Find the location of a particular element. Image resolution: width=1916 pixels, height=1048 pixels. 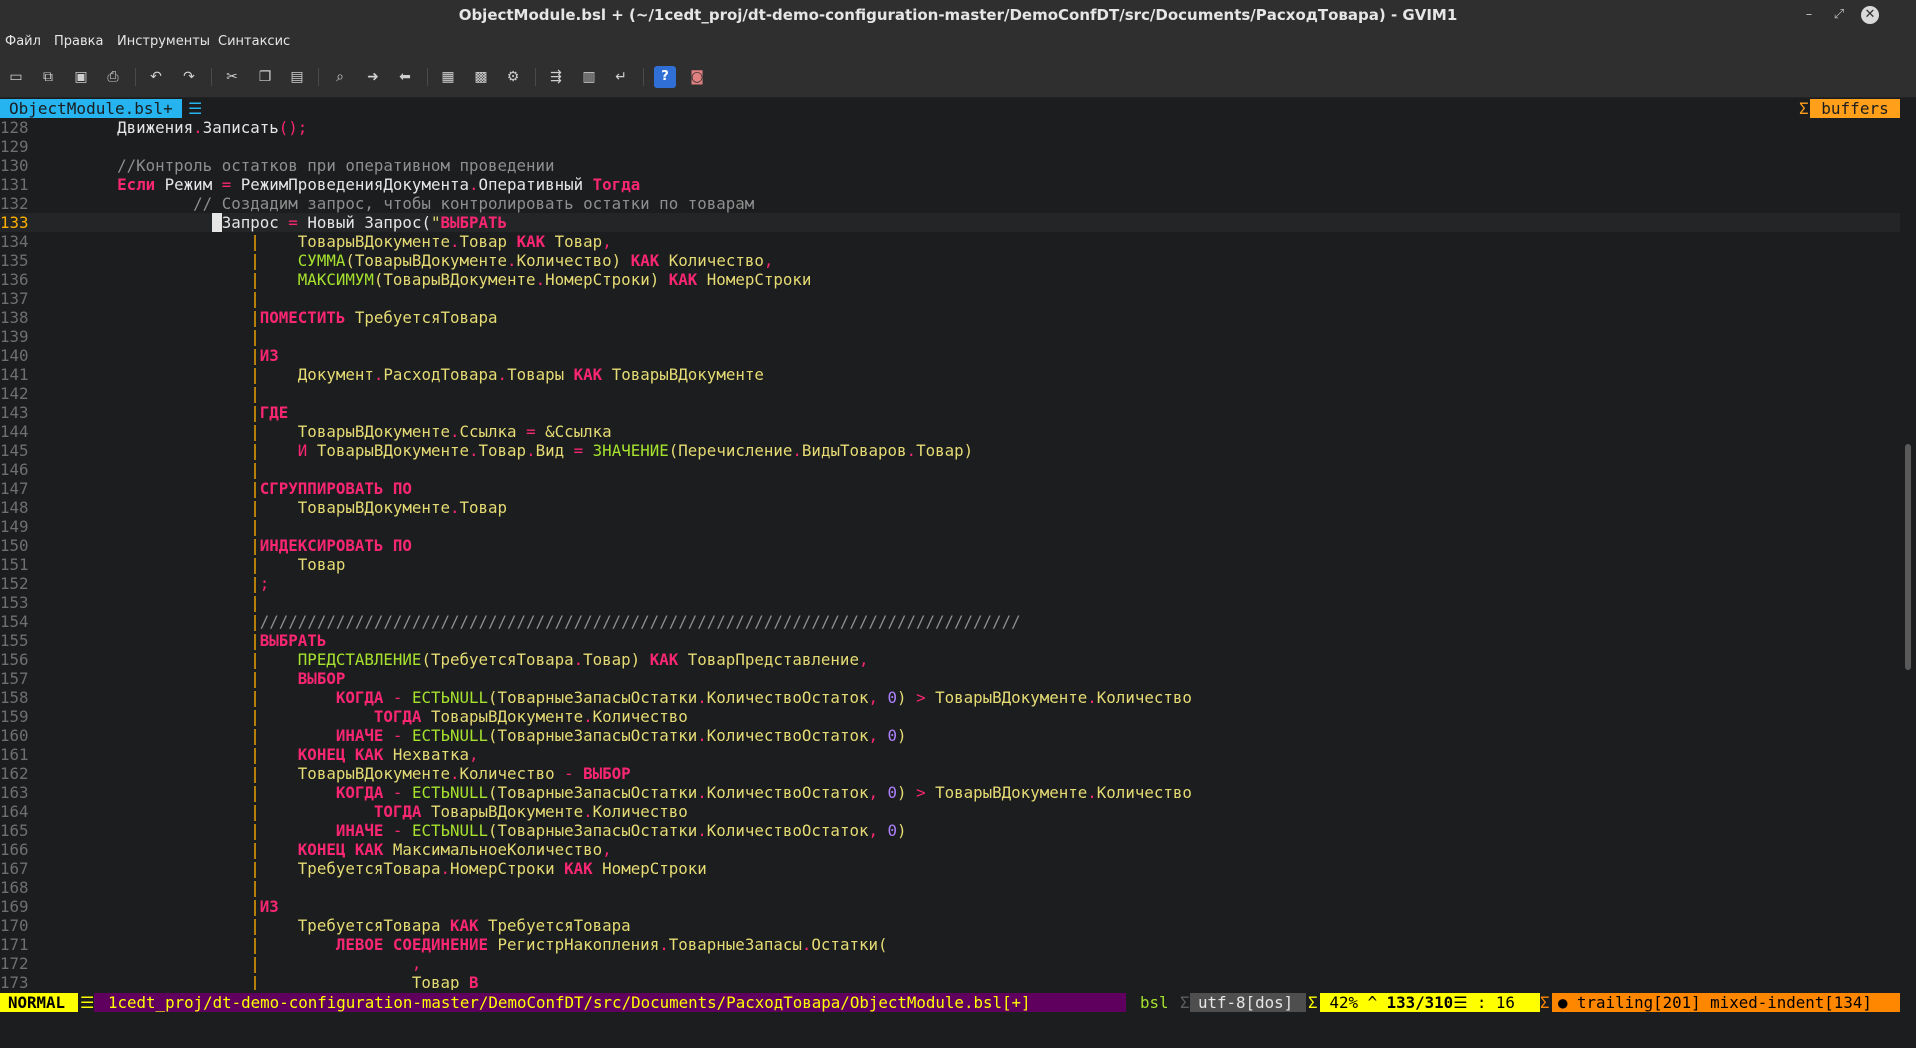

code-line: 152 |; is located at coordinates (950, 583).